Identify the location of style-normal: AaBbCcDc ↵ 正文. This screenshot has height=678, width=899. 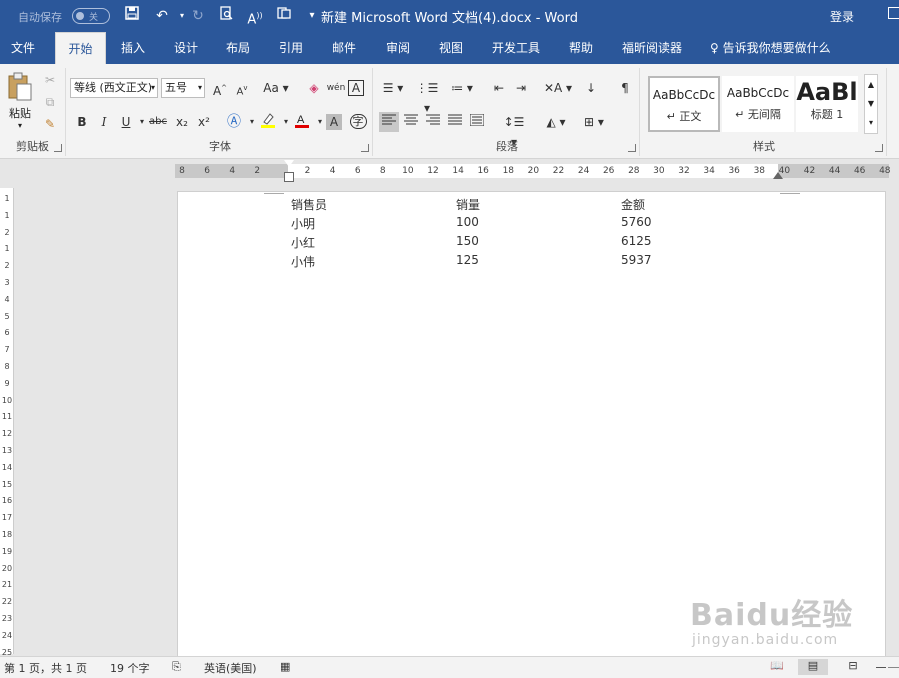
(684, 104).